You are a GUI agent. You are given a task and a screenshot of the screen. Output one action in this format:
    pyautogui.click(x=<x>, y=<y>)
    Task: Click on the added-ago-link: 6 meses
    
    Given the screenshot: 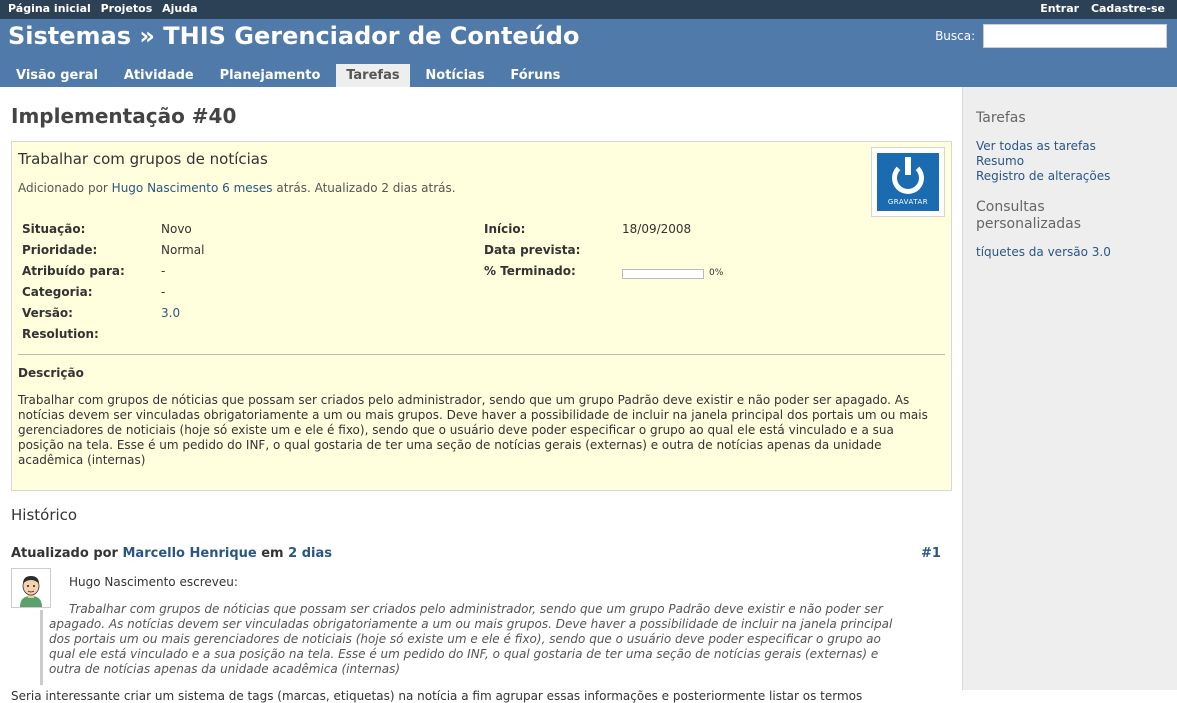 What is the action you would take?
    pyautogui.click(x=247, y=188)
    